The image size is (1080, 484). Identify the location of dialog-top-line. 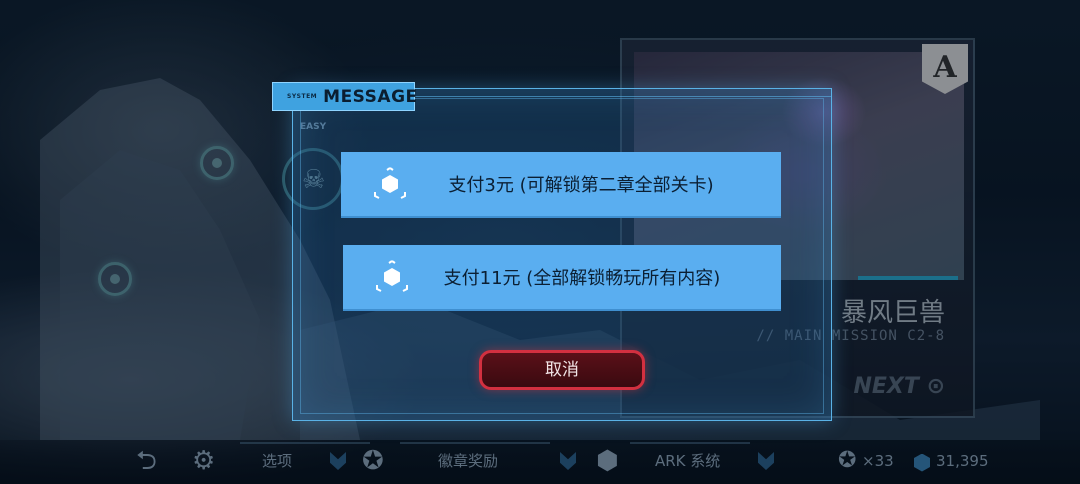
(623, 96).